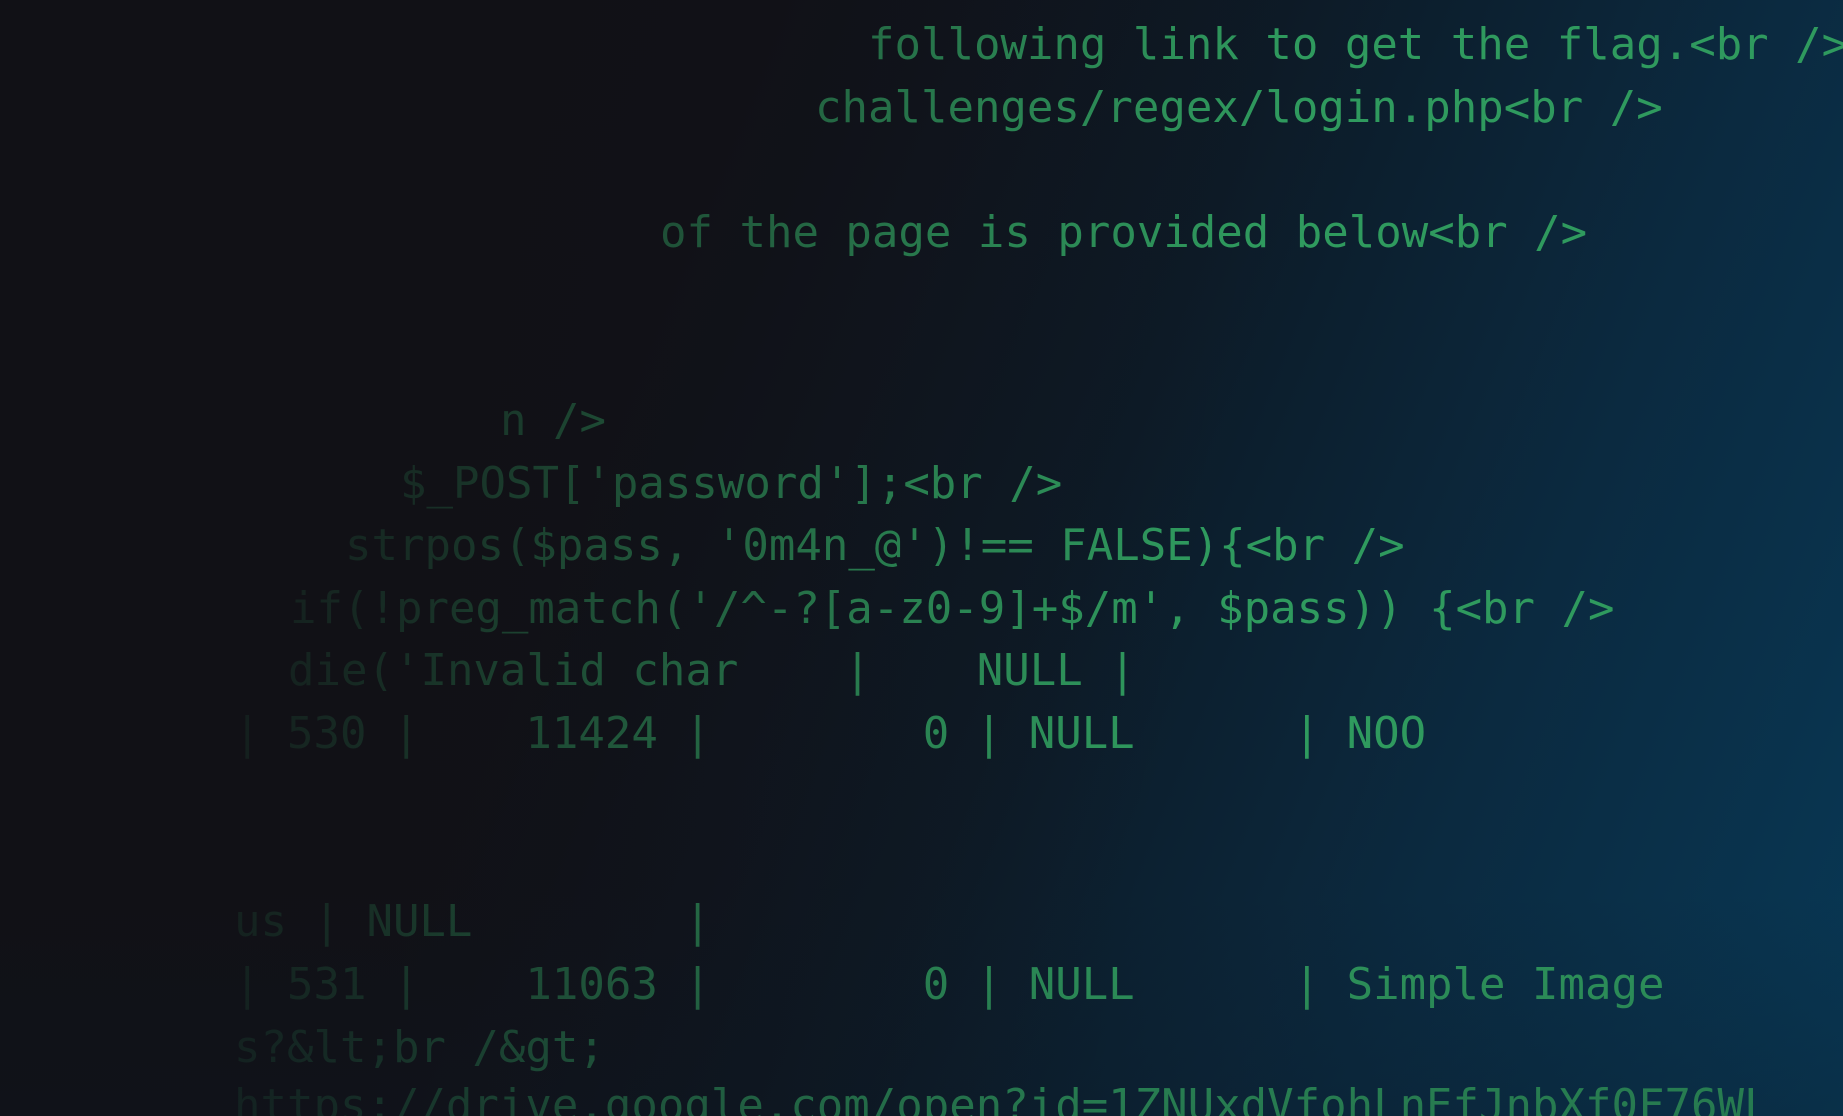  I want to click on code-line-3: of the page is provided below<br />, so click(1124, 232).